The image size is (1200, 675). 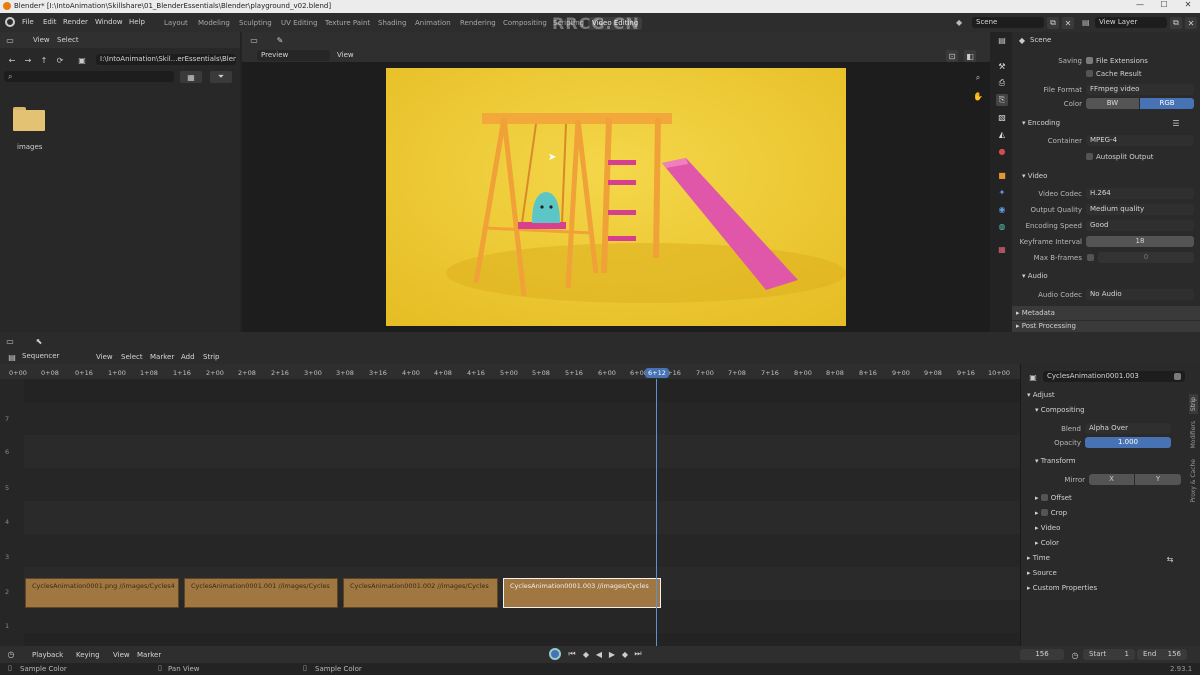 What do you see at coordinates (1112, 103) in the screenshot?
I see `color-bw-button: BW` at bounding box center [1112, 103].